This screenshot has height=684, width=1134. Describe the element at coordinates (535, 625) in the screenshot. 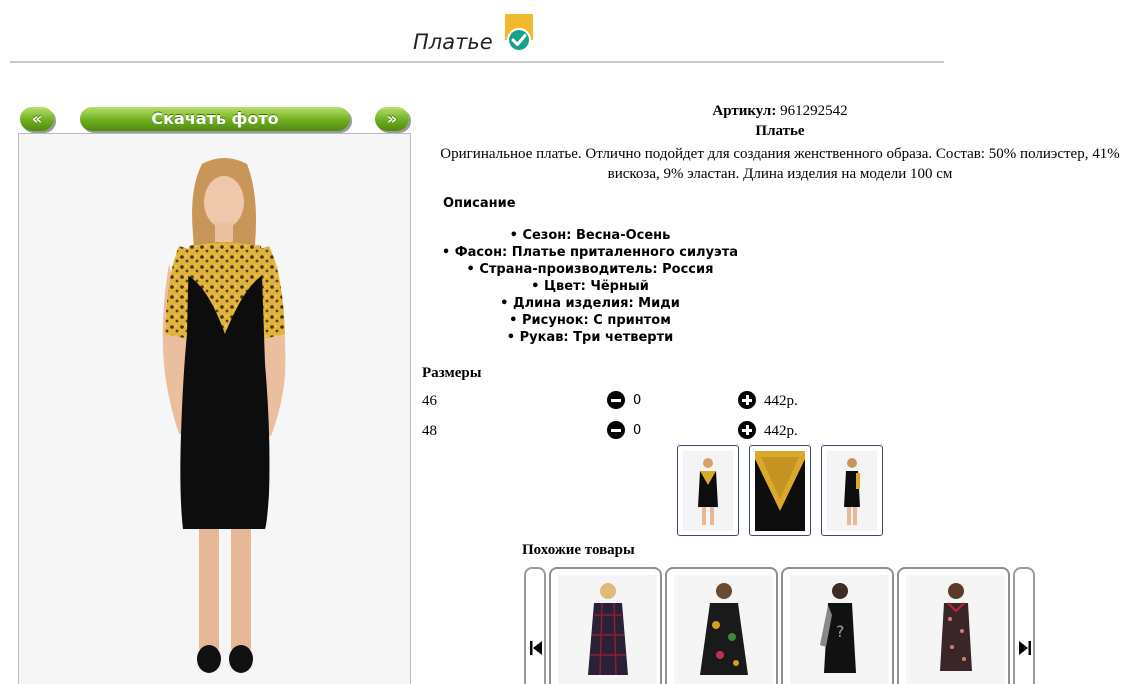

I see `slider-prev-button` at that location.